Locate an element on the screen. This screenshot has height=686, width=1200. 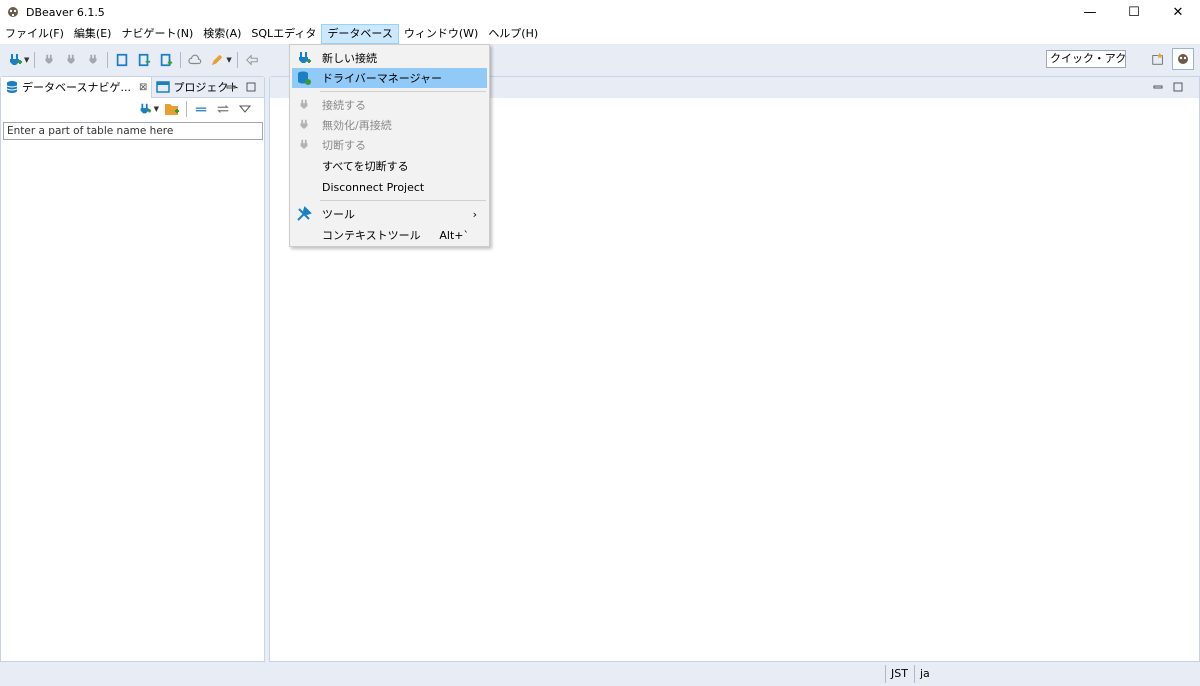
menu-window: ウィンドウ(W) is located at coordinates (441, 34).